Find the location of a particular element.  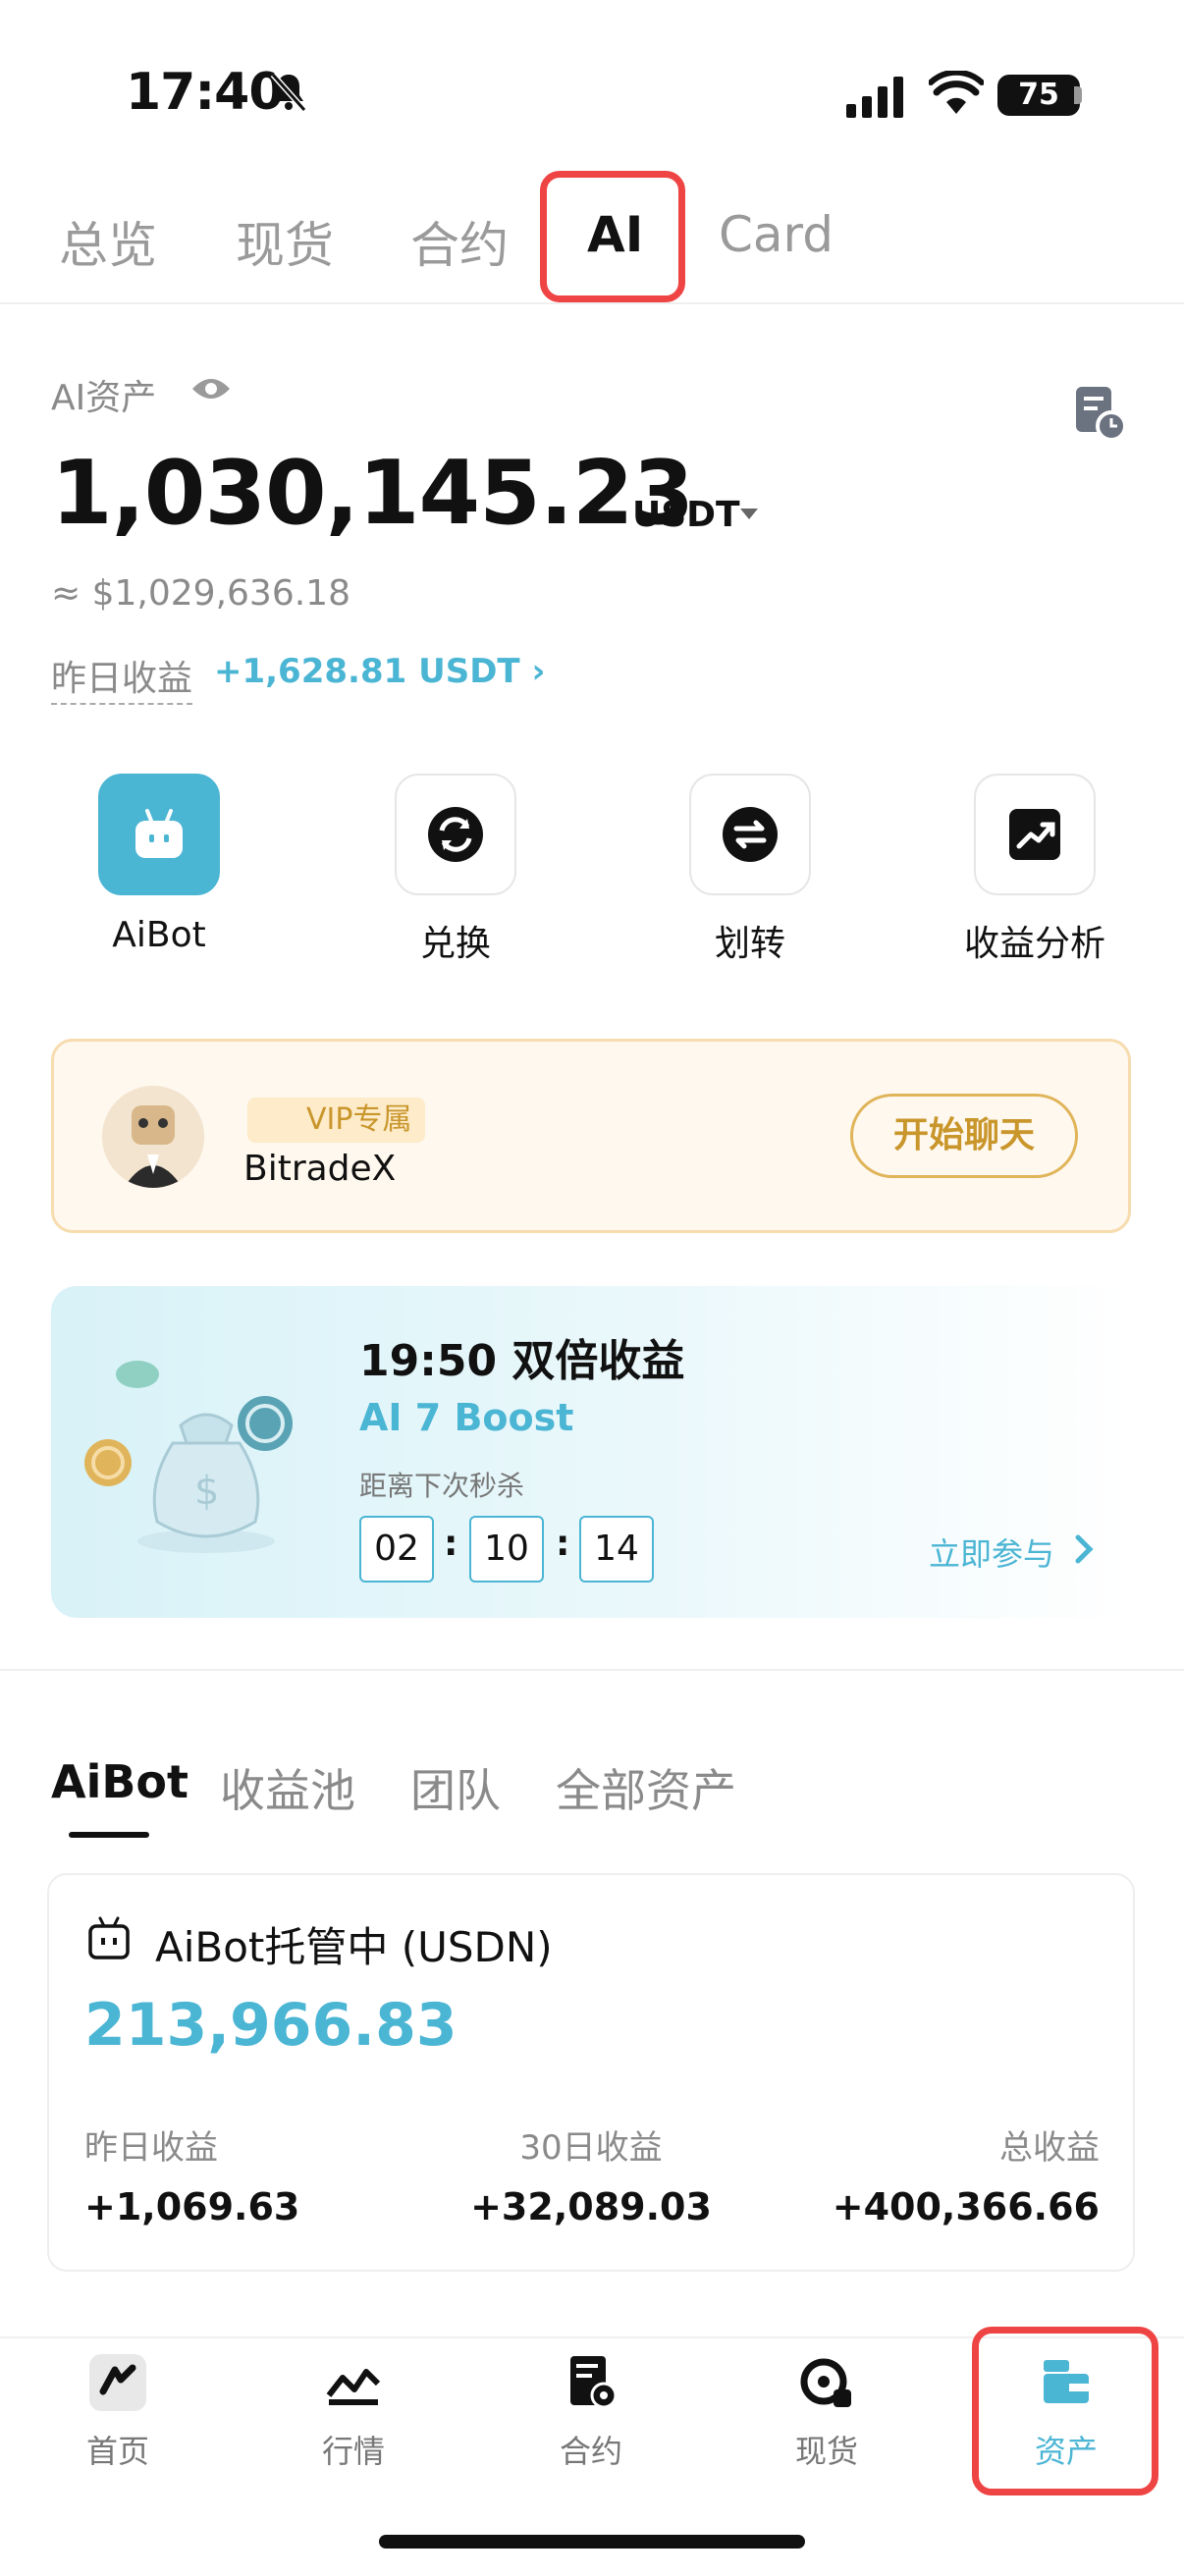

boost-title: 19:50 双倍收益 is located at coordinates (522, 1361).